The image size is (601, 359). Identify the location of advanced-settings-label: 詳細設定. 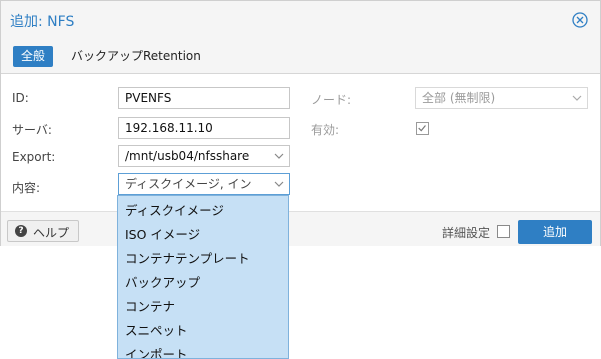
(466, 233).